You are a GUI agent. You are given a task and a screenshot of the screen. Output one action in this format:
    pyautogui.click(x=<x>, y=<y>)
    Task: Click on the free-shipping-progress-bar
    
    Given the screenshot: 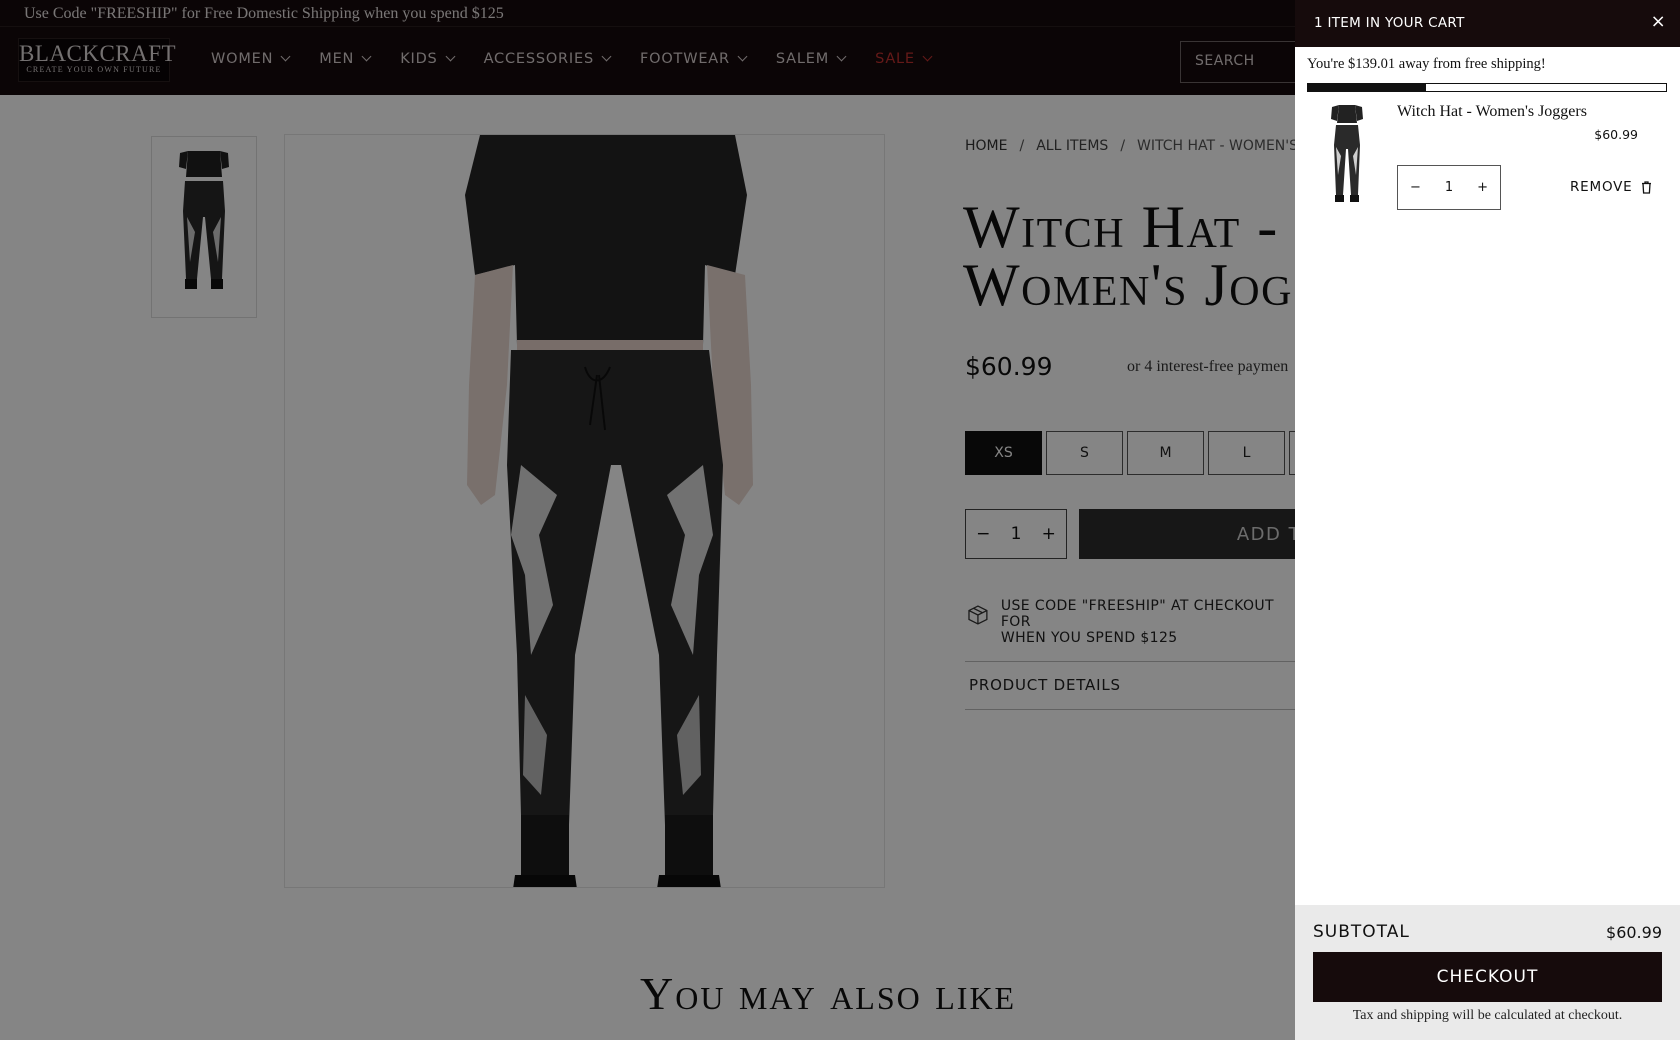 What is the action you would take?
    pyautogui.click(x=1487, y=87)
    